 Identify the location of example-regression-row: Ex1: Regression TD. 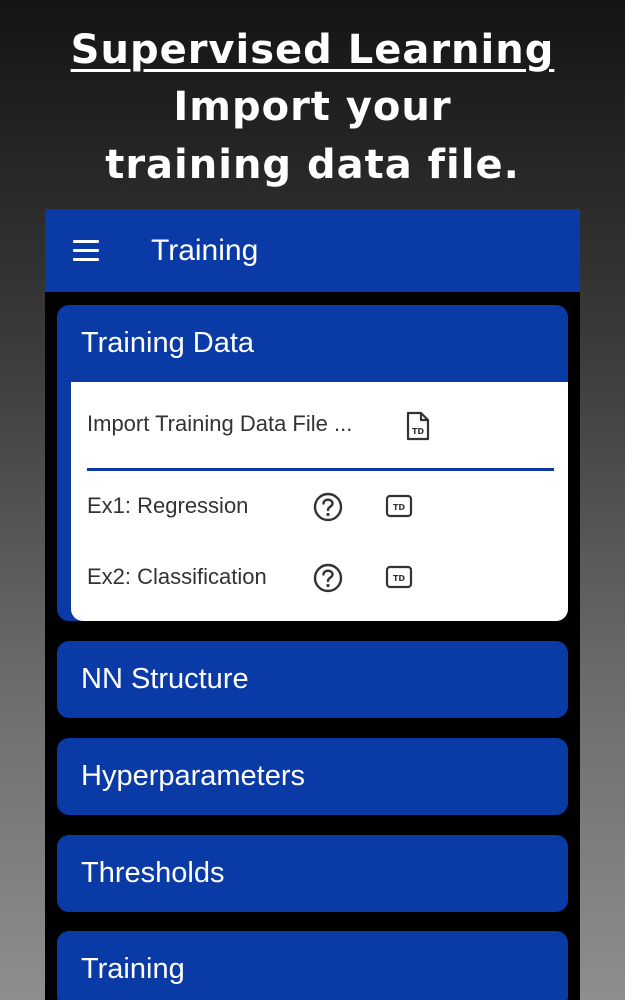
(322, 506).